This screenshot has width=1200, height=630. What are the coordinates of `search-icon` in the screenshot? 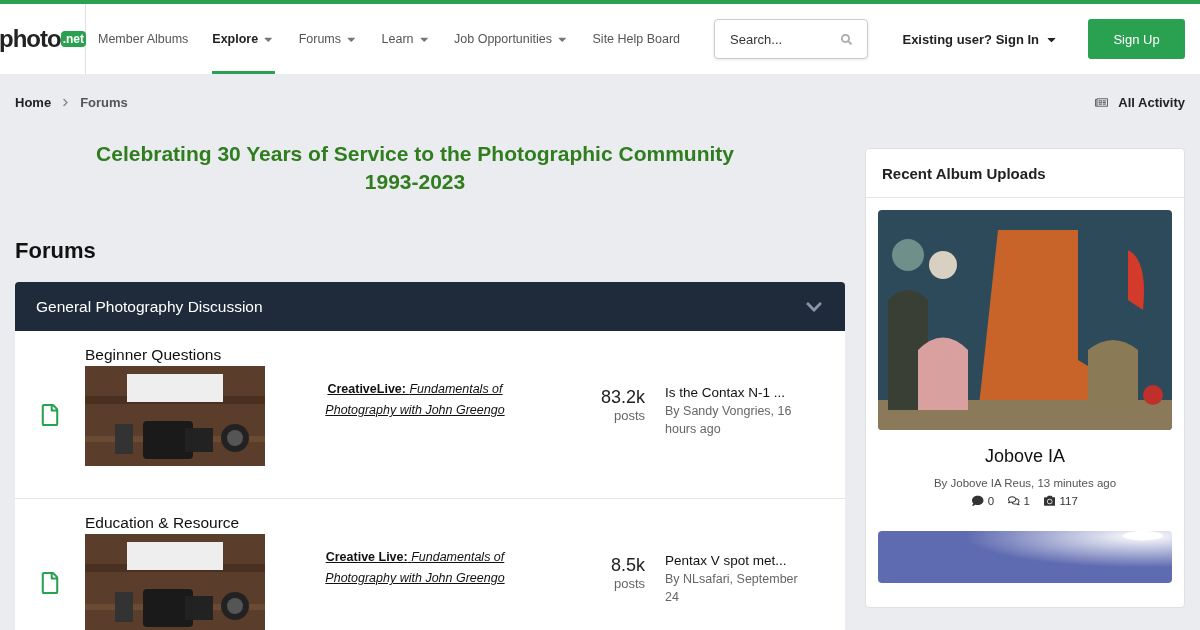 It's located at (847, 39).